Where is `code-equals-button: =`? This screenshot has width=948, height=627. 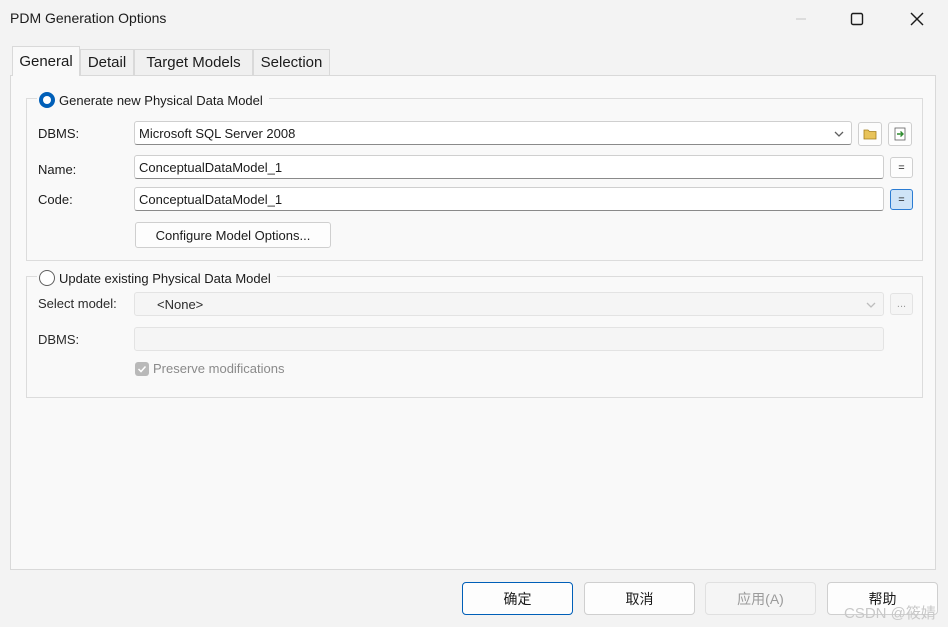
code-equals-button: = is located at coordinates (901, 199).